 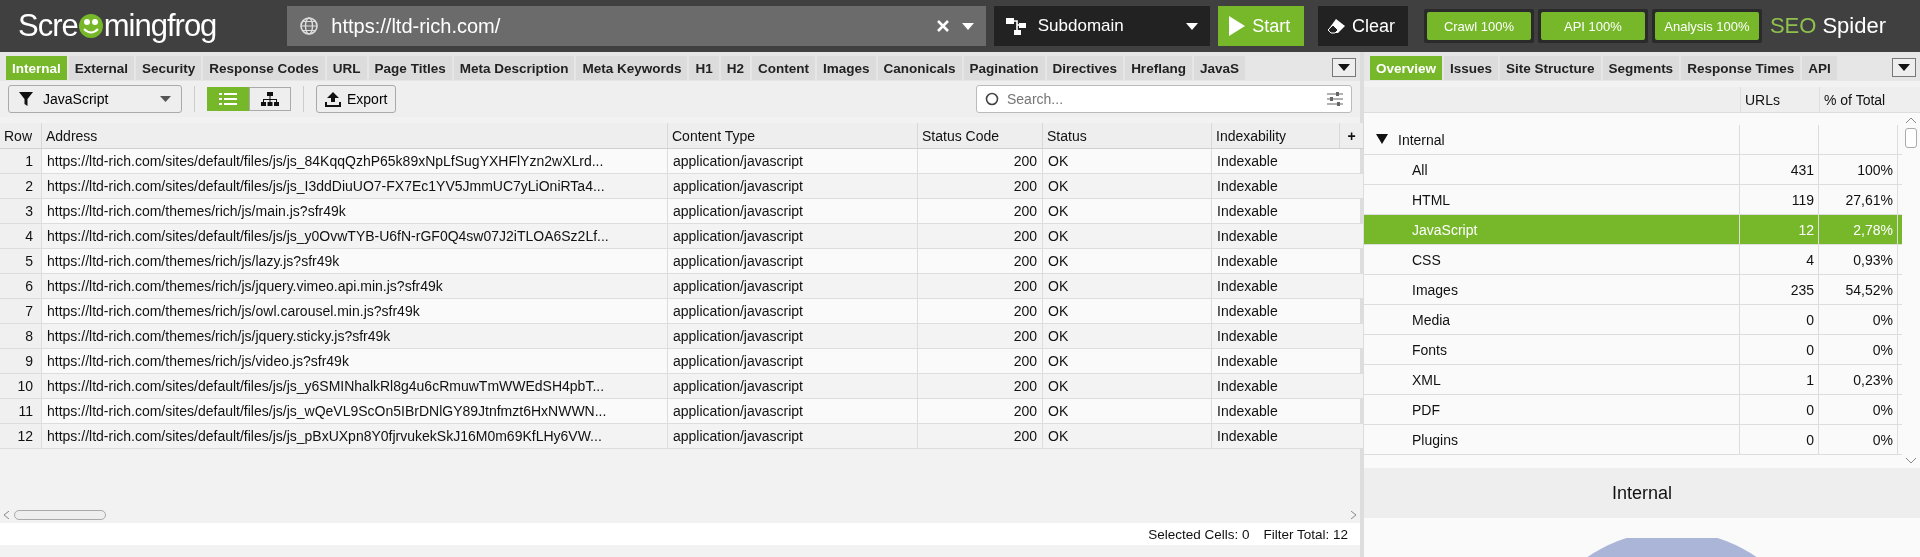 I want to click on column-header: Status Code, so click(x=980, y=136).